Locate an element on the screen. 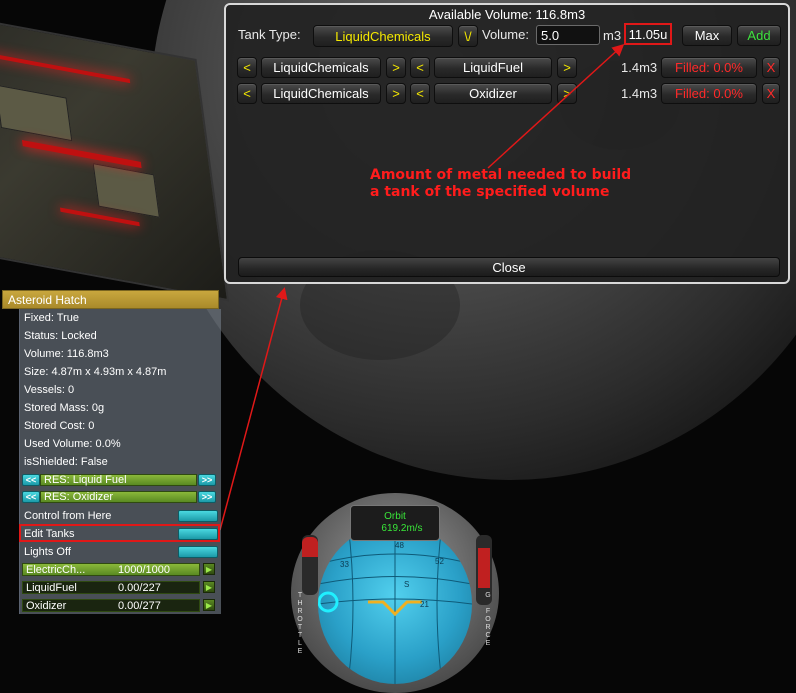  gauge-oxidizer: Oxidizer 0.00/277 is located at coordinates (111, 605).